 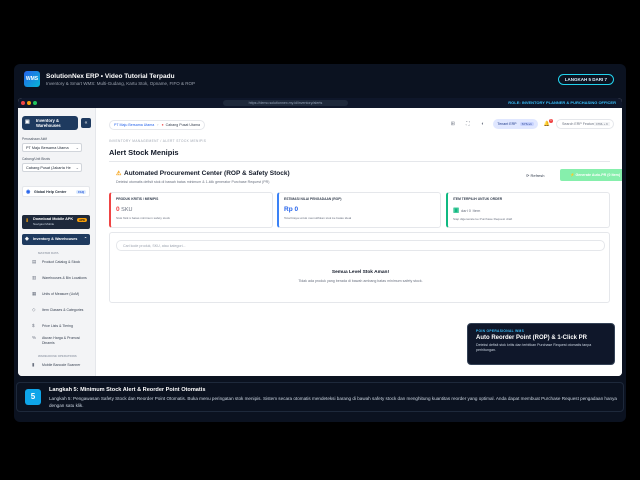 I want to click on sidebar-item-uom: ▦ Units of Measure (UoM), so click(x=61, y=294).